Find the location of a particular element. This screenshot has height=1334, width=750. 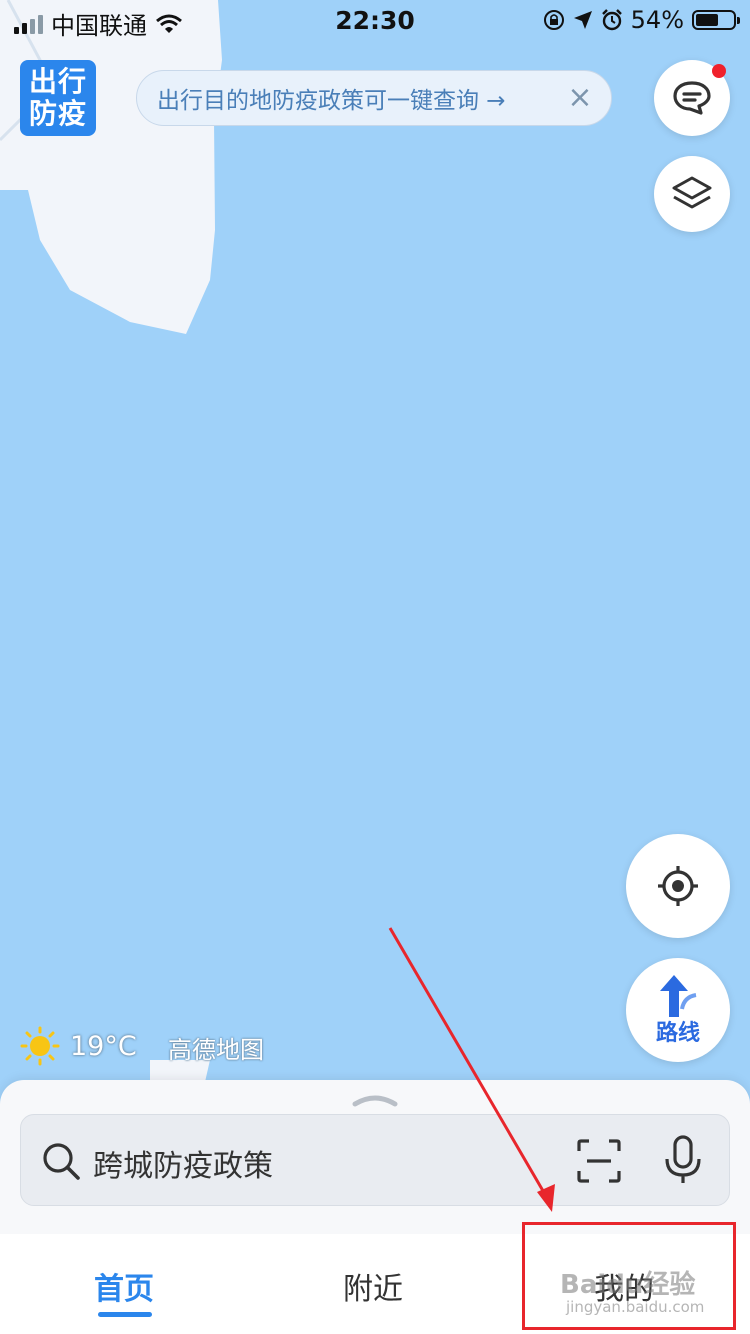

annotation-arrow is located at coordinates (471, 1069).